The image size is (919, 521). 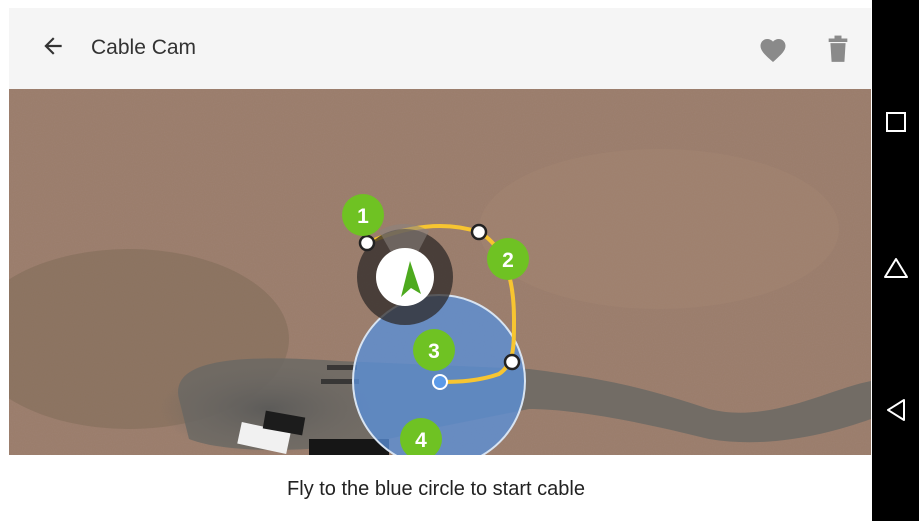 I want to click on triangle-back-icon, so click(x=896, y=410).